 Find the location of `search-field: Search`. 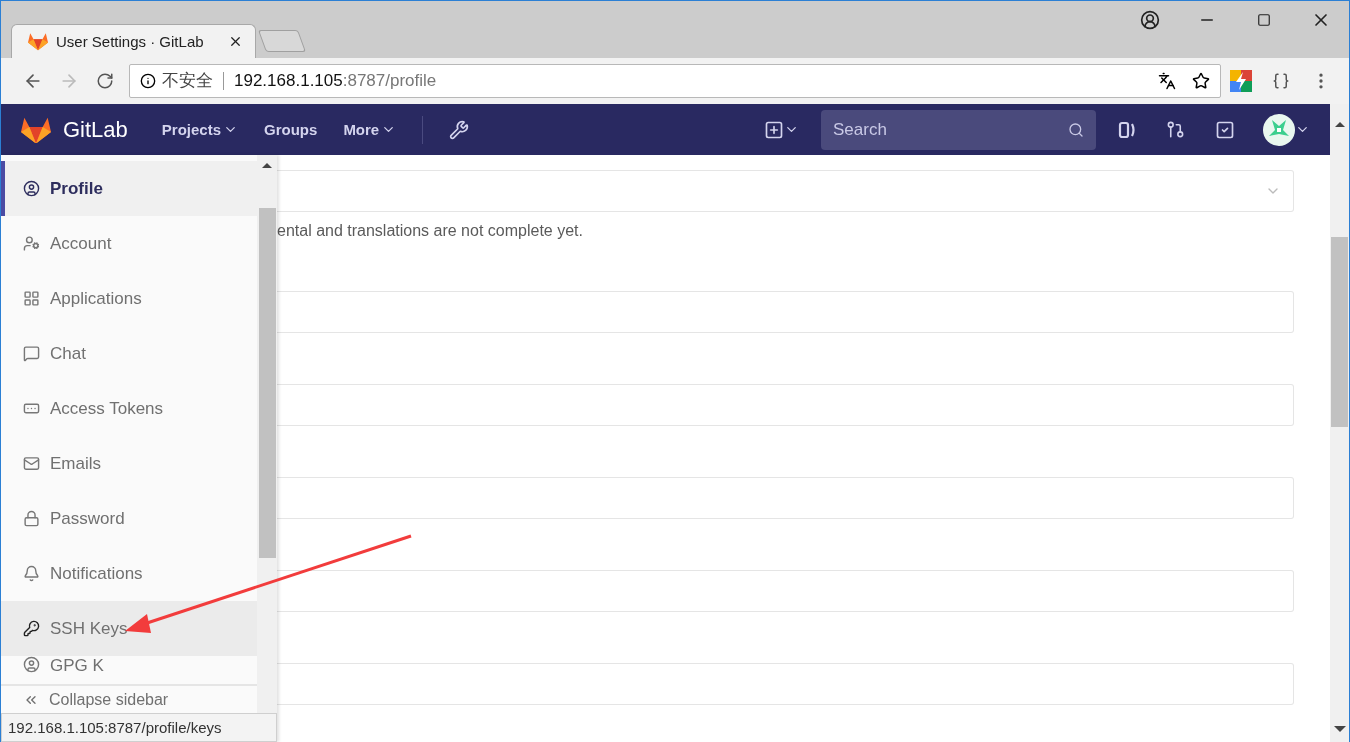

search-field: Search is located at coordinates (958, 129).